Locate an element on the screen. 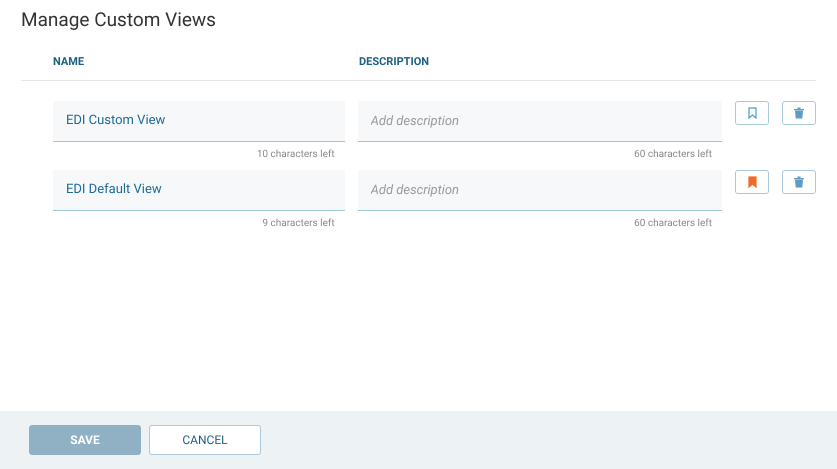 The width and height of the screenshot is (837, 469). page-title: Manage Custom Views is located at coordinates (119, 20).